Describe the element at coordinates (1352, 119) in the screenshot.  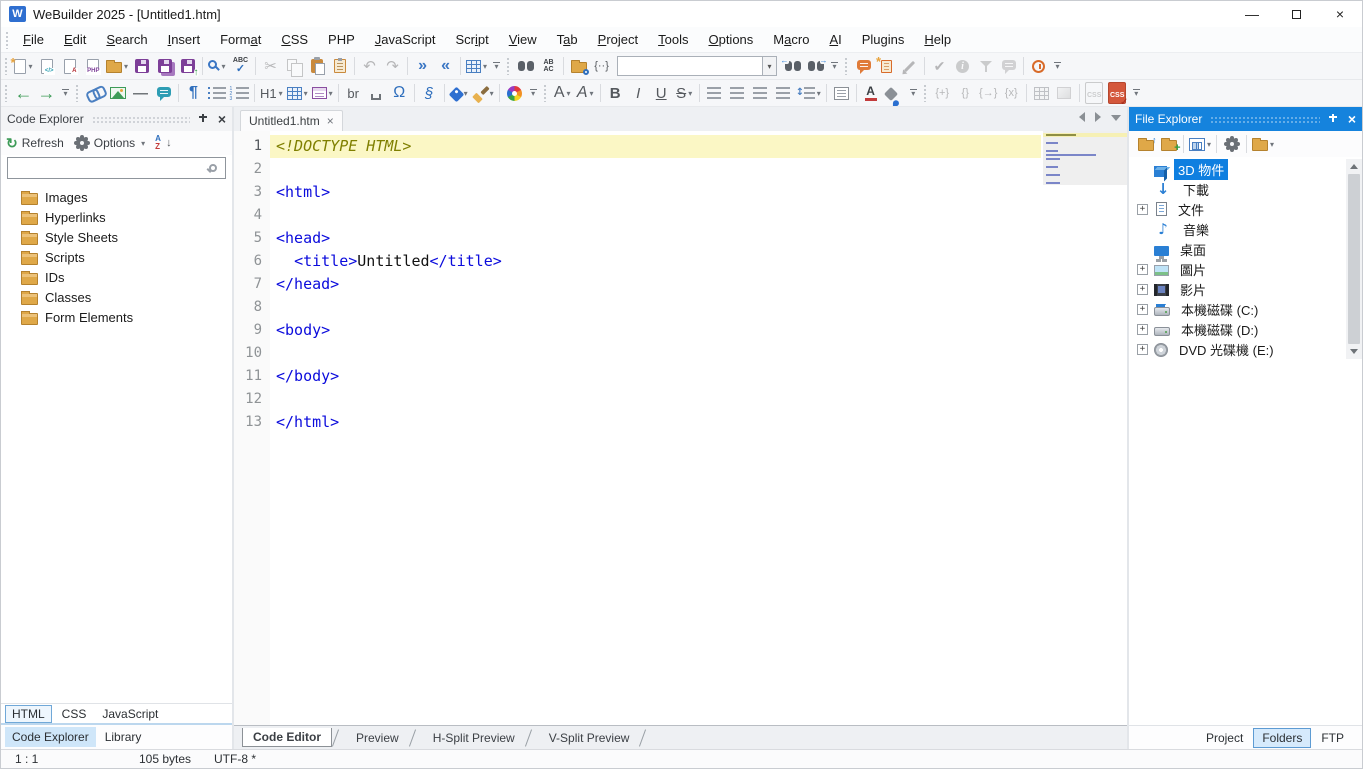
I see `close-icon: ×` at that location.